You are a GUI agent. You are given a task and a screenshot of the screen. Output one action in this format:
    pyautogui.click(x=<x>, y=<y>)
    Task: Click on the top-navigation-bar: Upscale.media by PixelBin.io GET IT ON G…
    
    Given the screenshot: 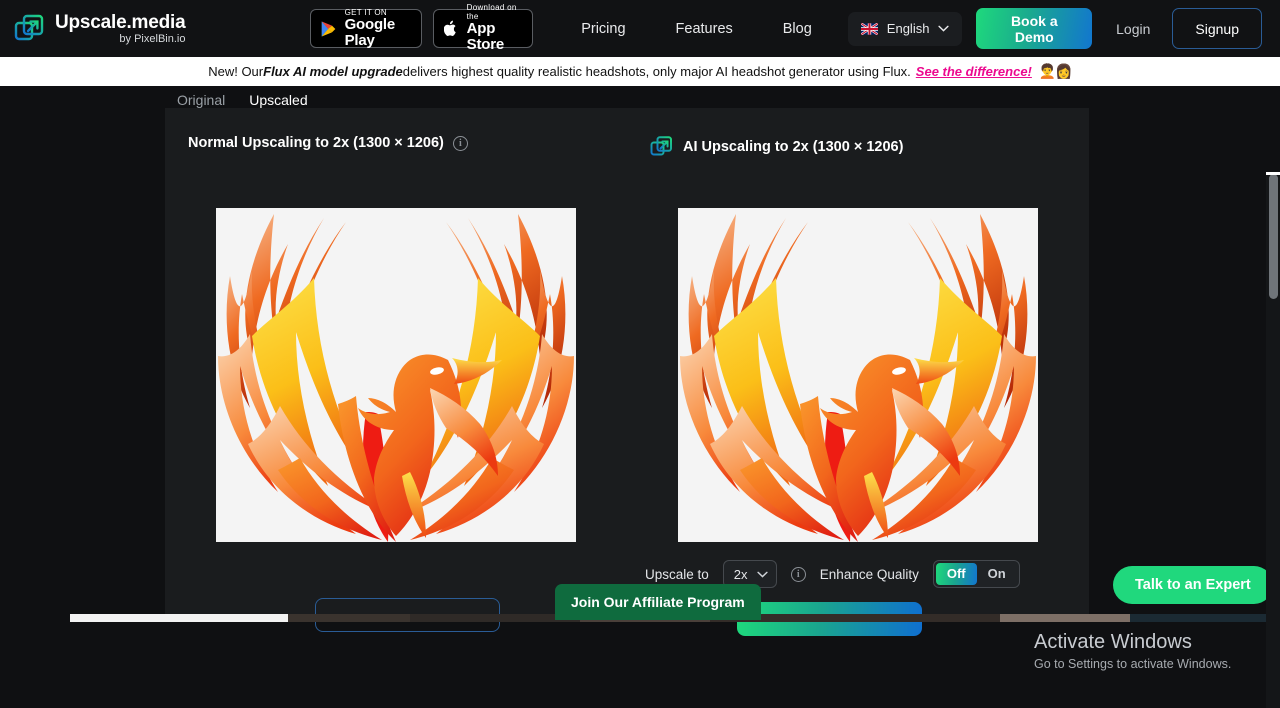 What is the action you would take?
    pyautogui.click(x=640, y=28)
    